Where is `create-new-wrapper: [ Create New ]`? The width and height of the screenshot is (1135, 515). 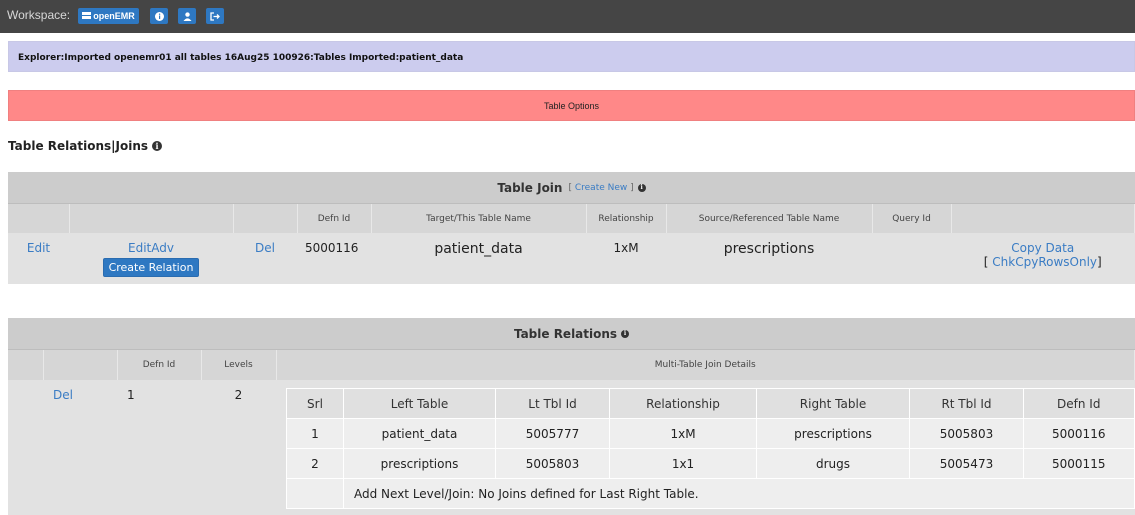
create-new-wrapper: [ Create New ] is located at coordinates (600, 188).